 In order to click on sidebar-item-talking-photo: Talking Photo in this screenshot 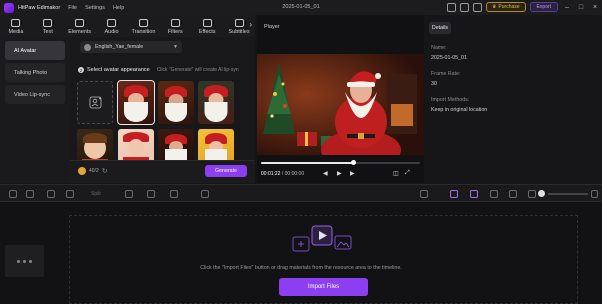, I will do `click(35, 72)`.